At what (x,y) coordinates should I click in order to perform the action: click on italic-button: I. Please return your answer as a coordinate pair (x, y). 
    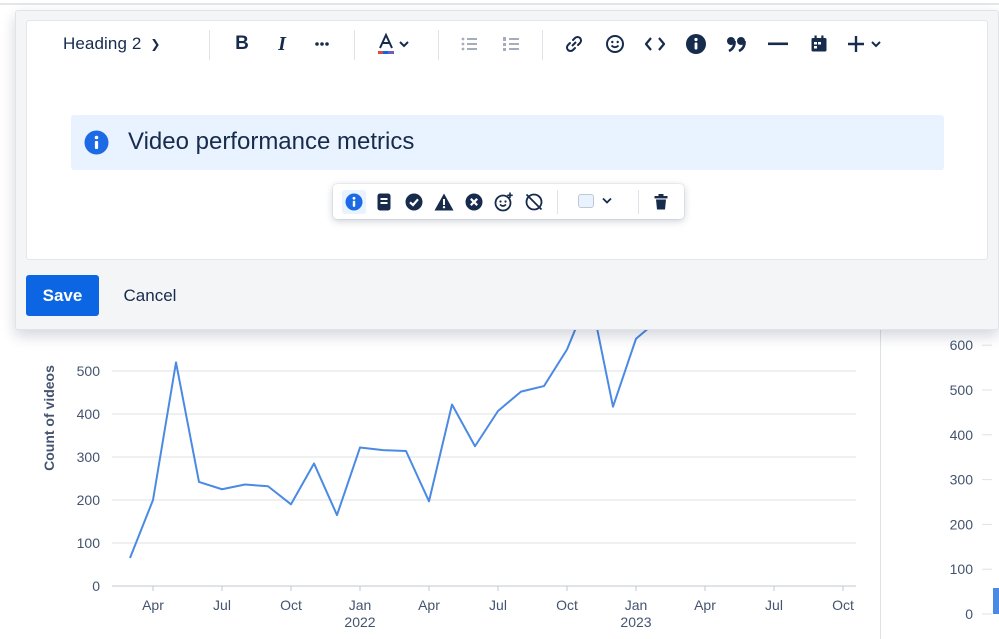
    Looking at the image, I should click on (282, 44).